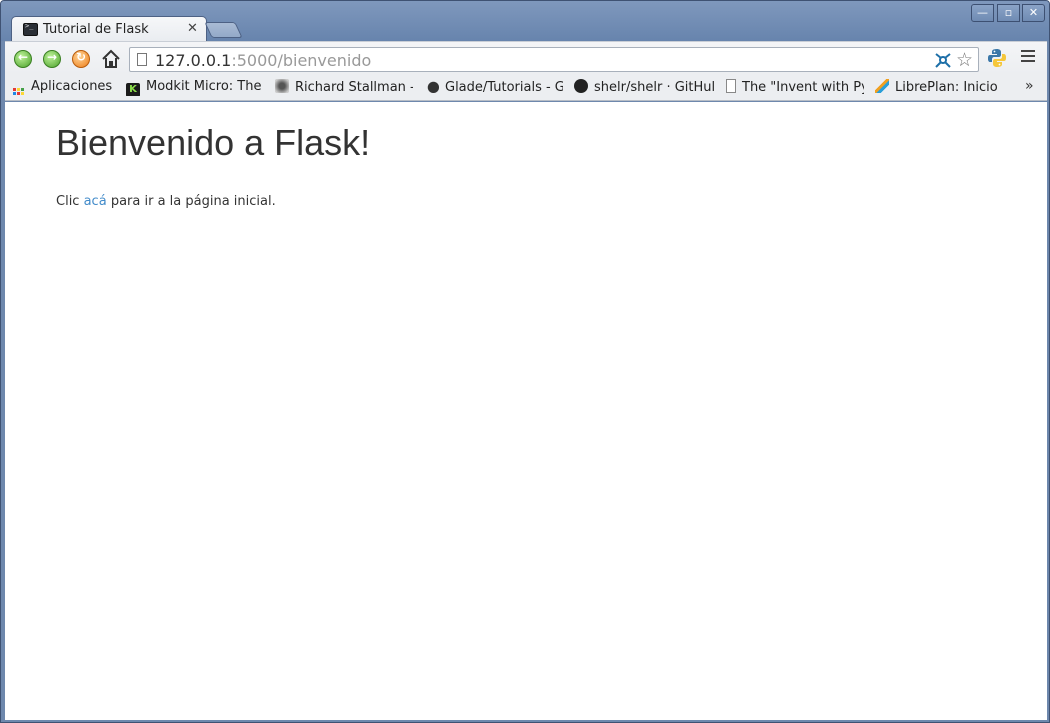  I want to click on address-bar: 127.0.0.1:5000/bienvenido ☆, so click(554, 59).